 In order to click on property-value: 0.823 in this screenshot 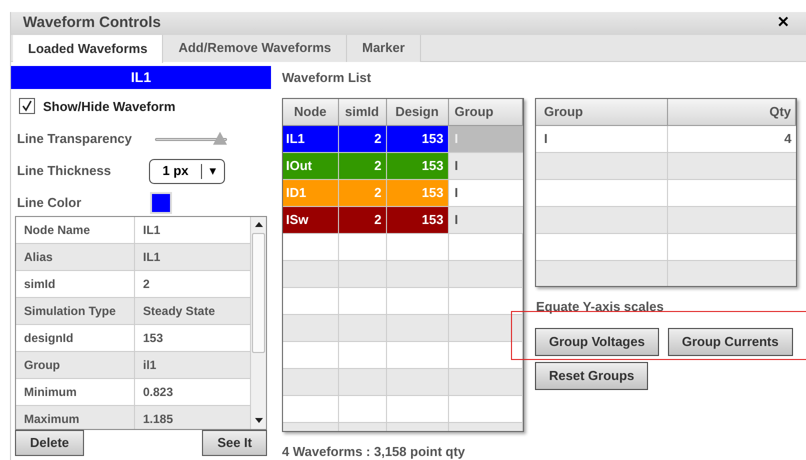, I will do `click(158, 392)`.